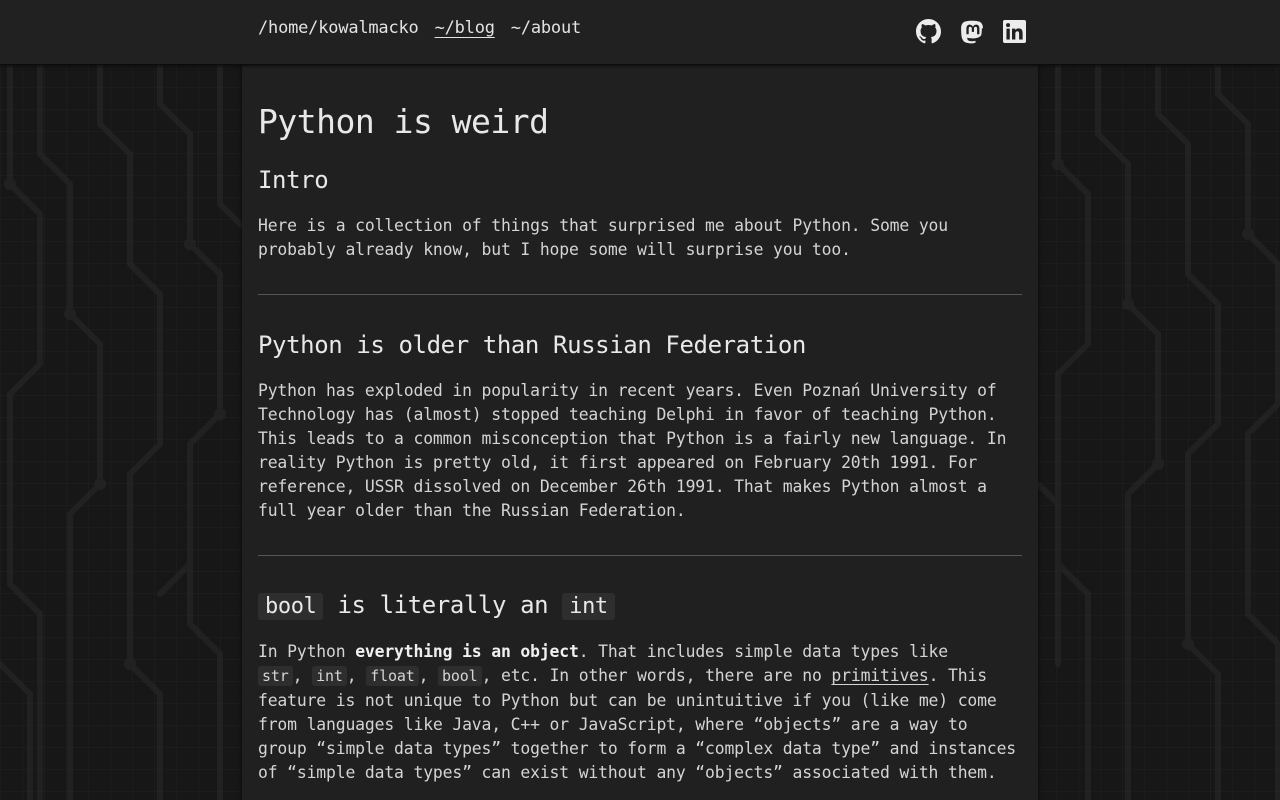 This screenshot has width=1280, height=800. I want to click on mastodon-icon, so click(972, 32).